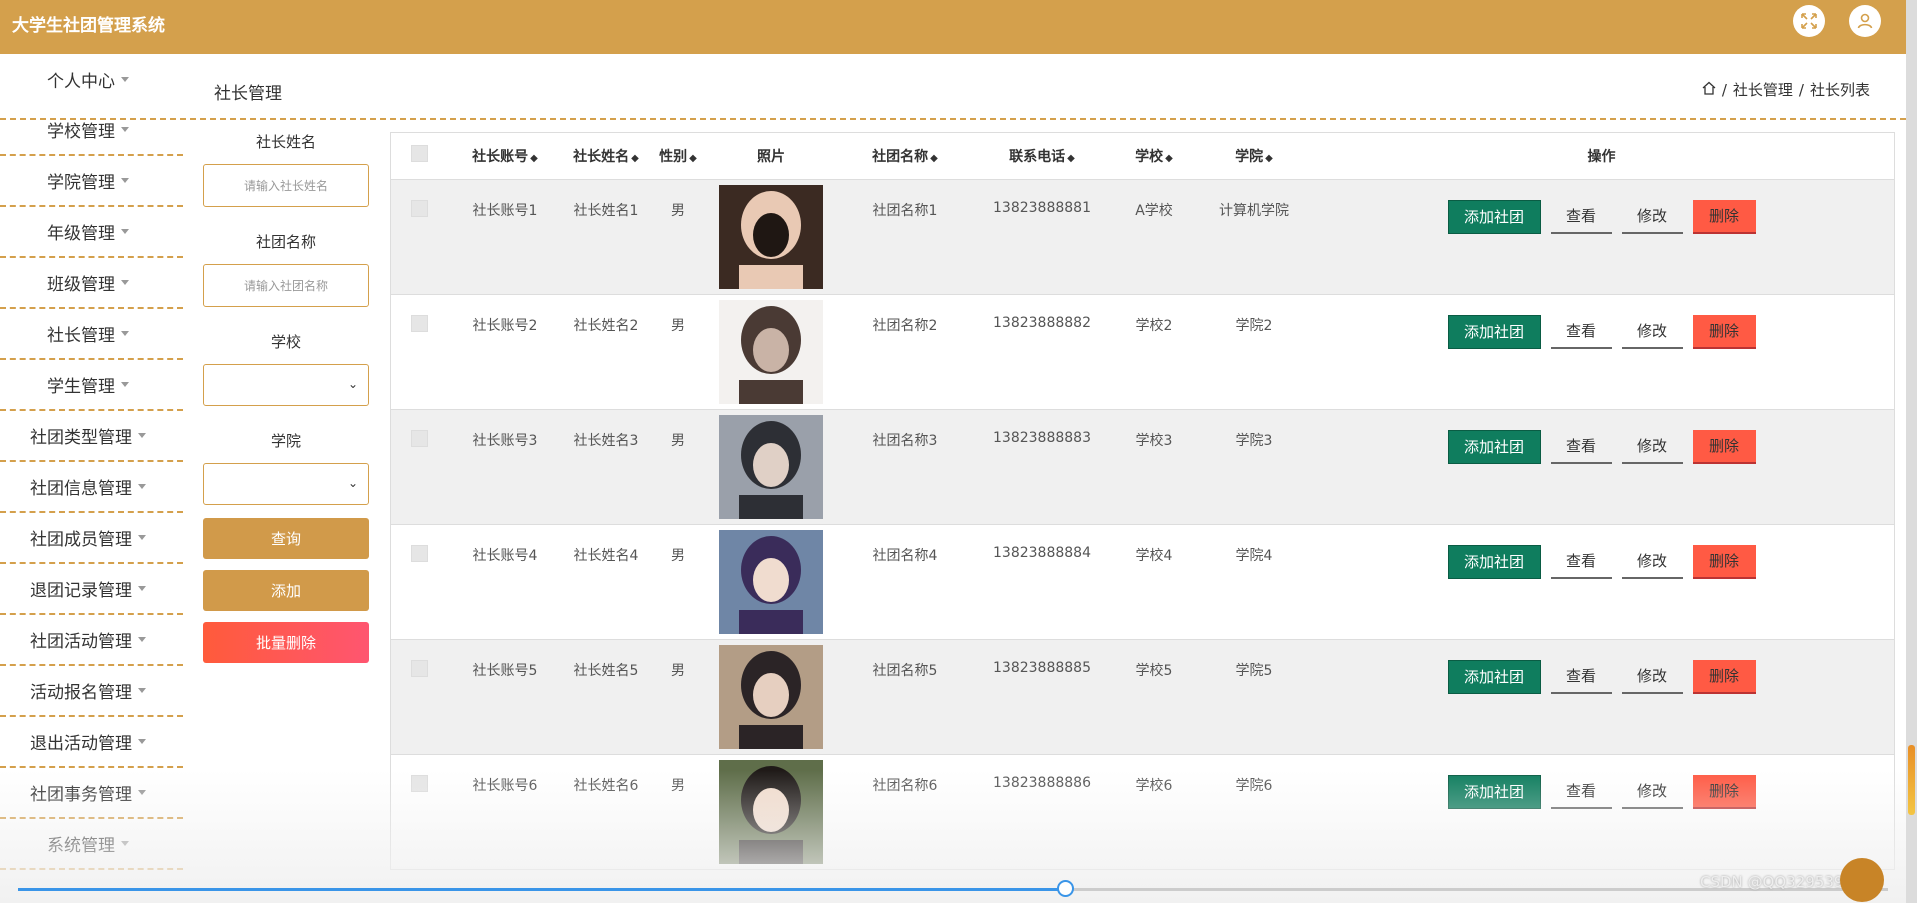 The image size is (1917, 903). Describe the element at coordinates (1911, 780) in the screenshot. I see `scrollbar-thumb` at that location.